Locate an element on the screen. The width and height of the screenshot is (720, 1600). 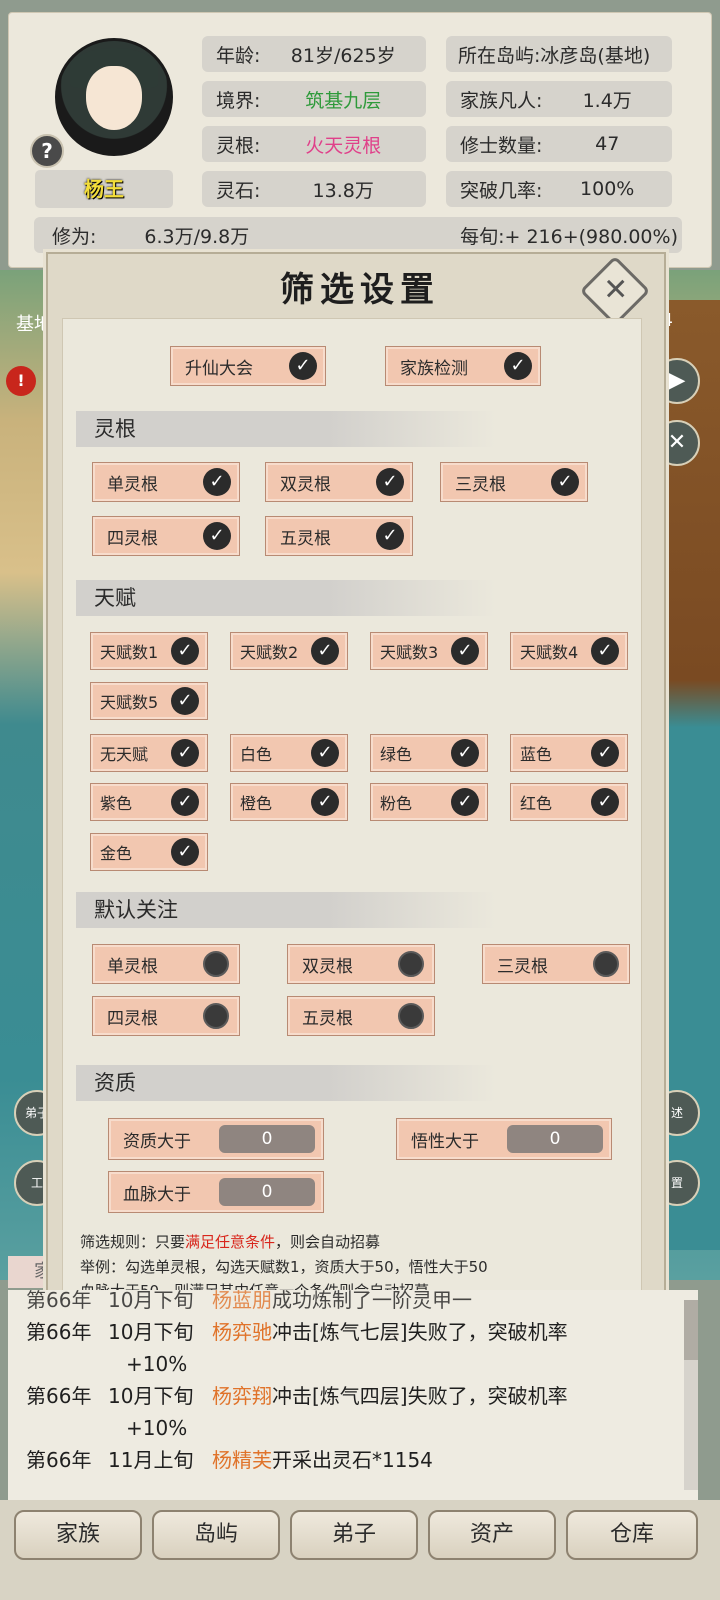
toggle-focus-triple: 三灵根 is located at coordinates (556, 964).